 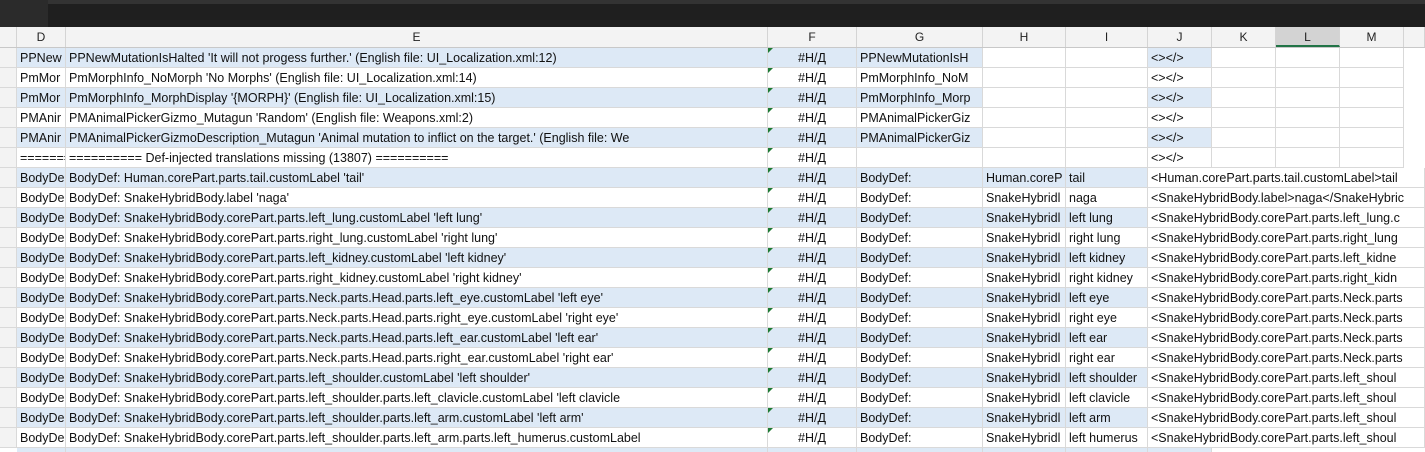 What do you see at coordinates (1107, 278) in the screenshot?
I see `cell-i: right kidney` at bounding box center [1107, 278].